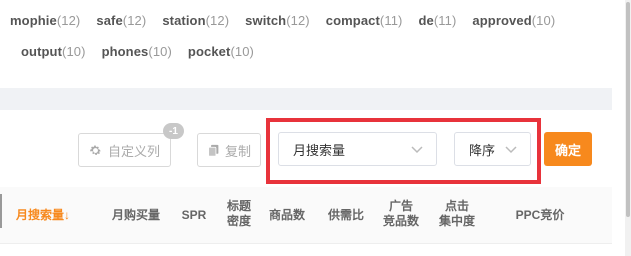  What do you see at coordinates (49, 215) in the screenshot?
I see `column-header-monthly-search: 月搜索量↓` at bounding box center [49, 215].